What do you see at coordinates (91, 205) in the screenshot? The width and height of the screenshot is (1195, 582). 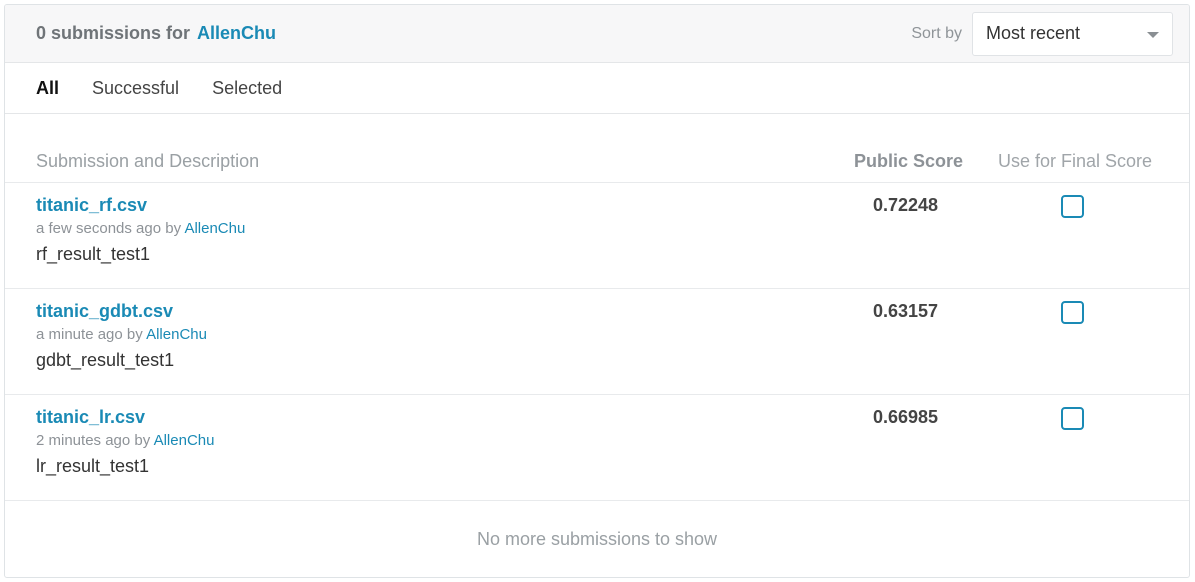 I see `submission-file-link: titanic_rf.csv` at bounding box center [91, 205].